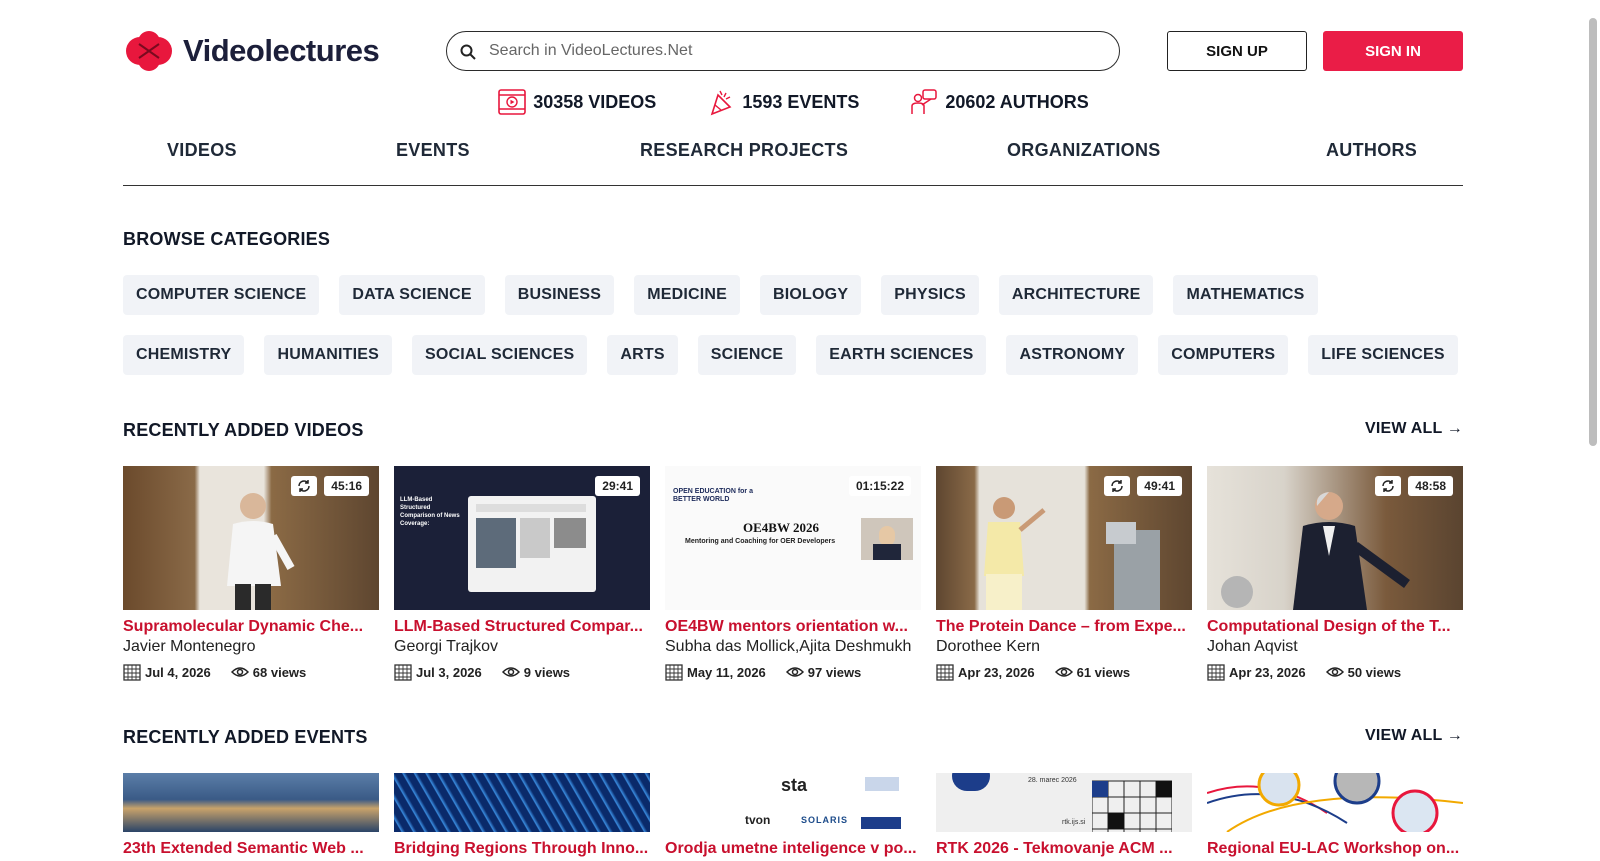  I want to click on nav-videos: VIDEOS, so click(202, 150).